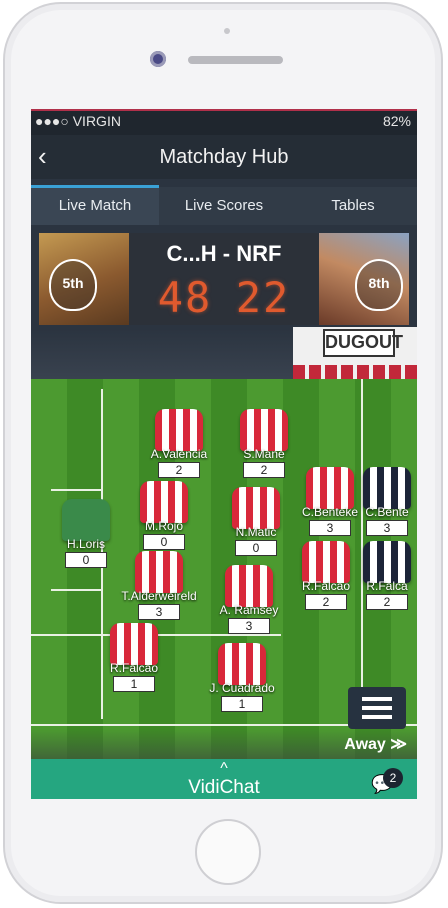 This screenshot has width=448, height=908. I want to click on tab-bar: Live Match Live Scores Tables, so click(224, 205).